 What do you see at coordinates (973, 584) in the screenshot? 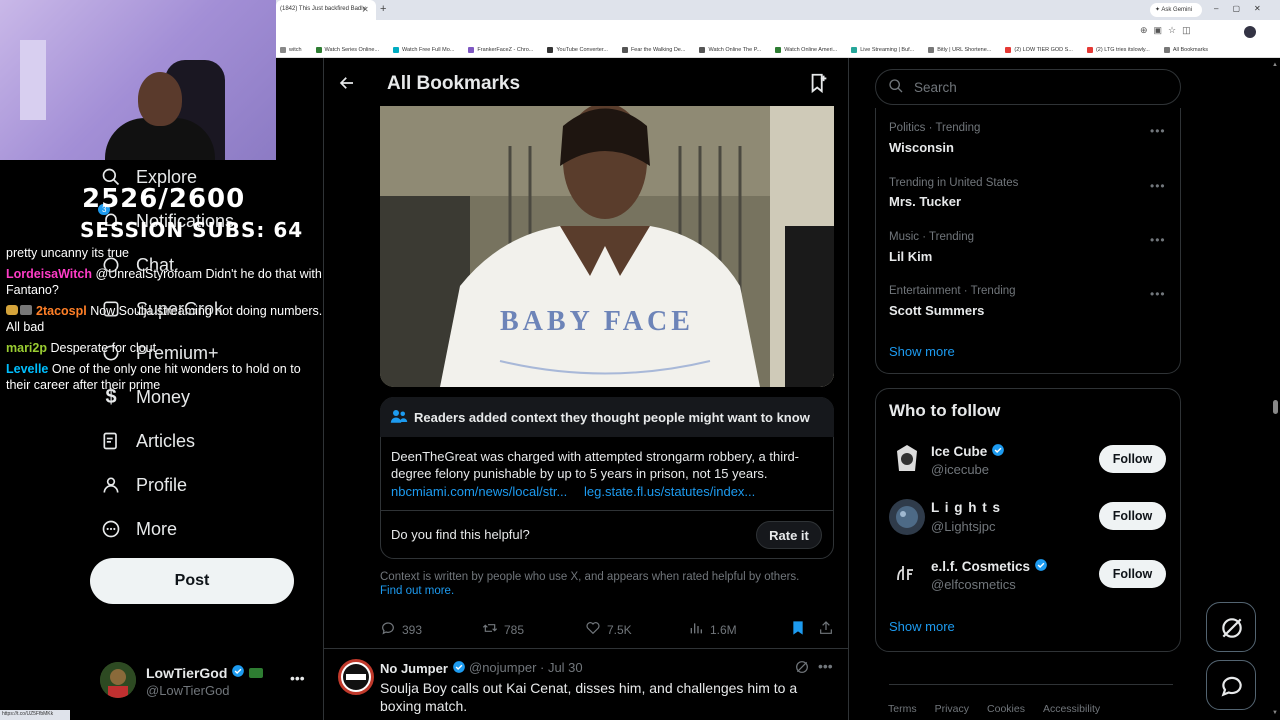
I see `suggested-account-handle: @elfcosmetics` at bounding box center [973, 584].